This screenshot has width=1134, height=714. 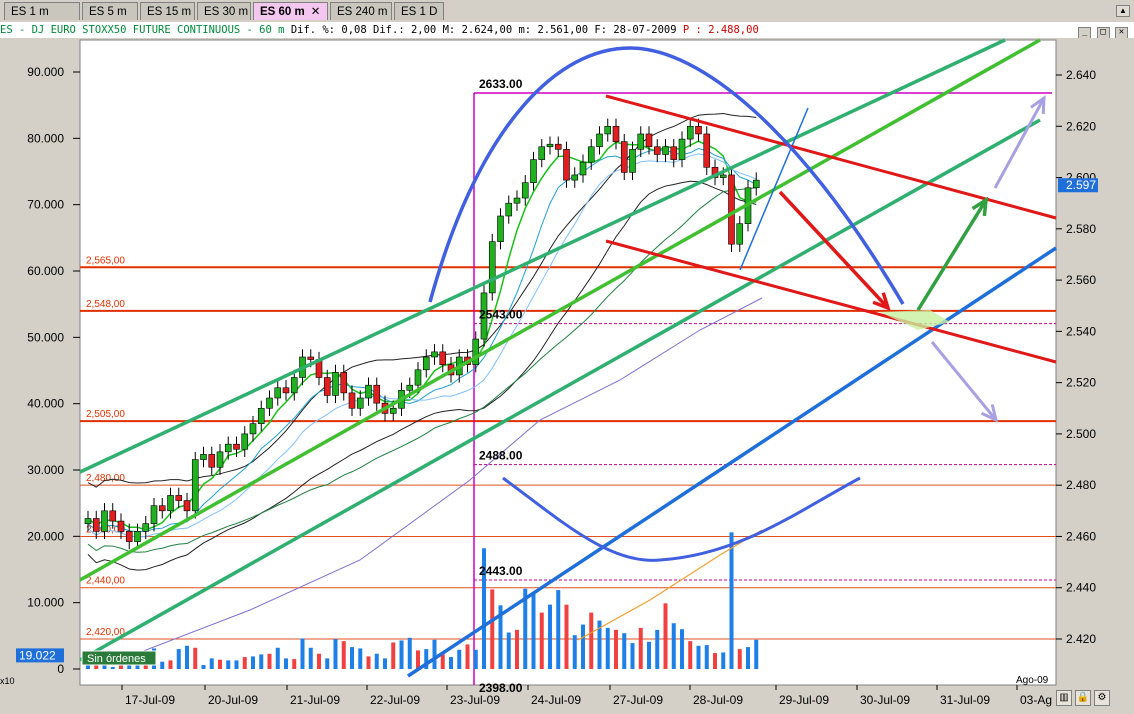 What do you see at coordinates (1081, 229) in the screenshot?
I see `right-axis-tick: 2.580` at bounding box center [1081, 229].